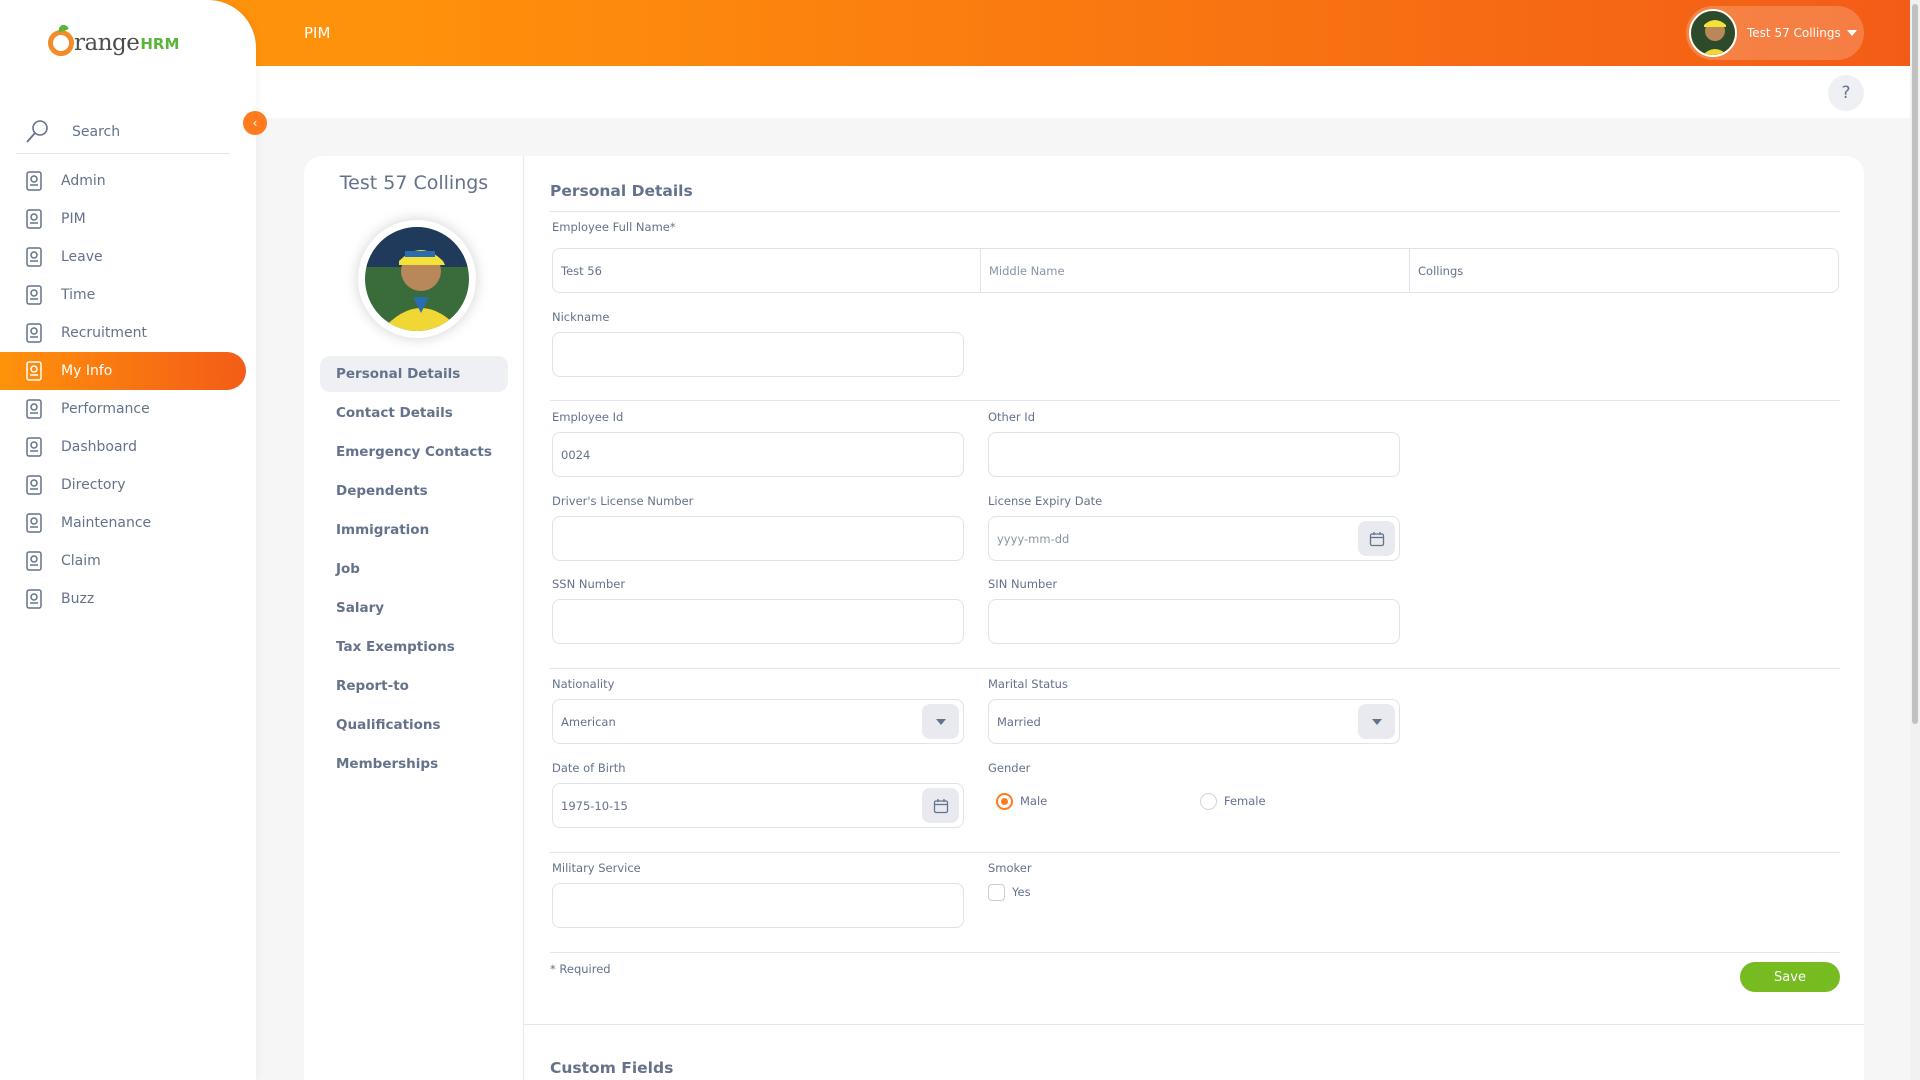 This screenshot has width=1920, height=1080. I want to click on page-scrollbar, so click(1915, 540).